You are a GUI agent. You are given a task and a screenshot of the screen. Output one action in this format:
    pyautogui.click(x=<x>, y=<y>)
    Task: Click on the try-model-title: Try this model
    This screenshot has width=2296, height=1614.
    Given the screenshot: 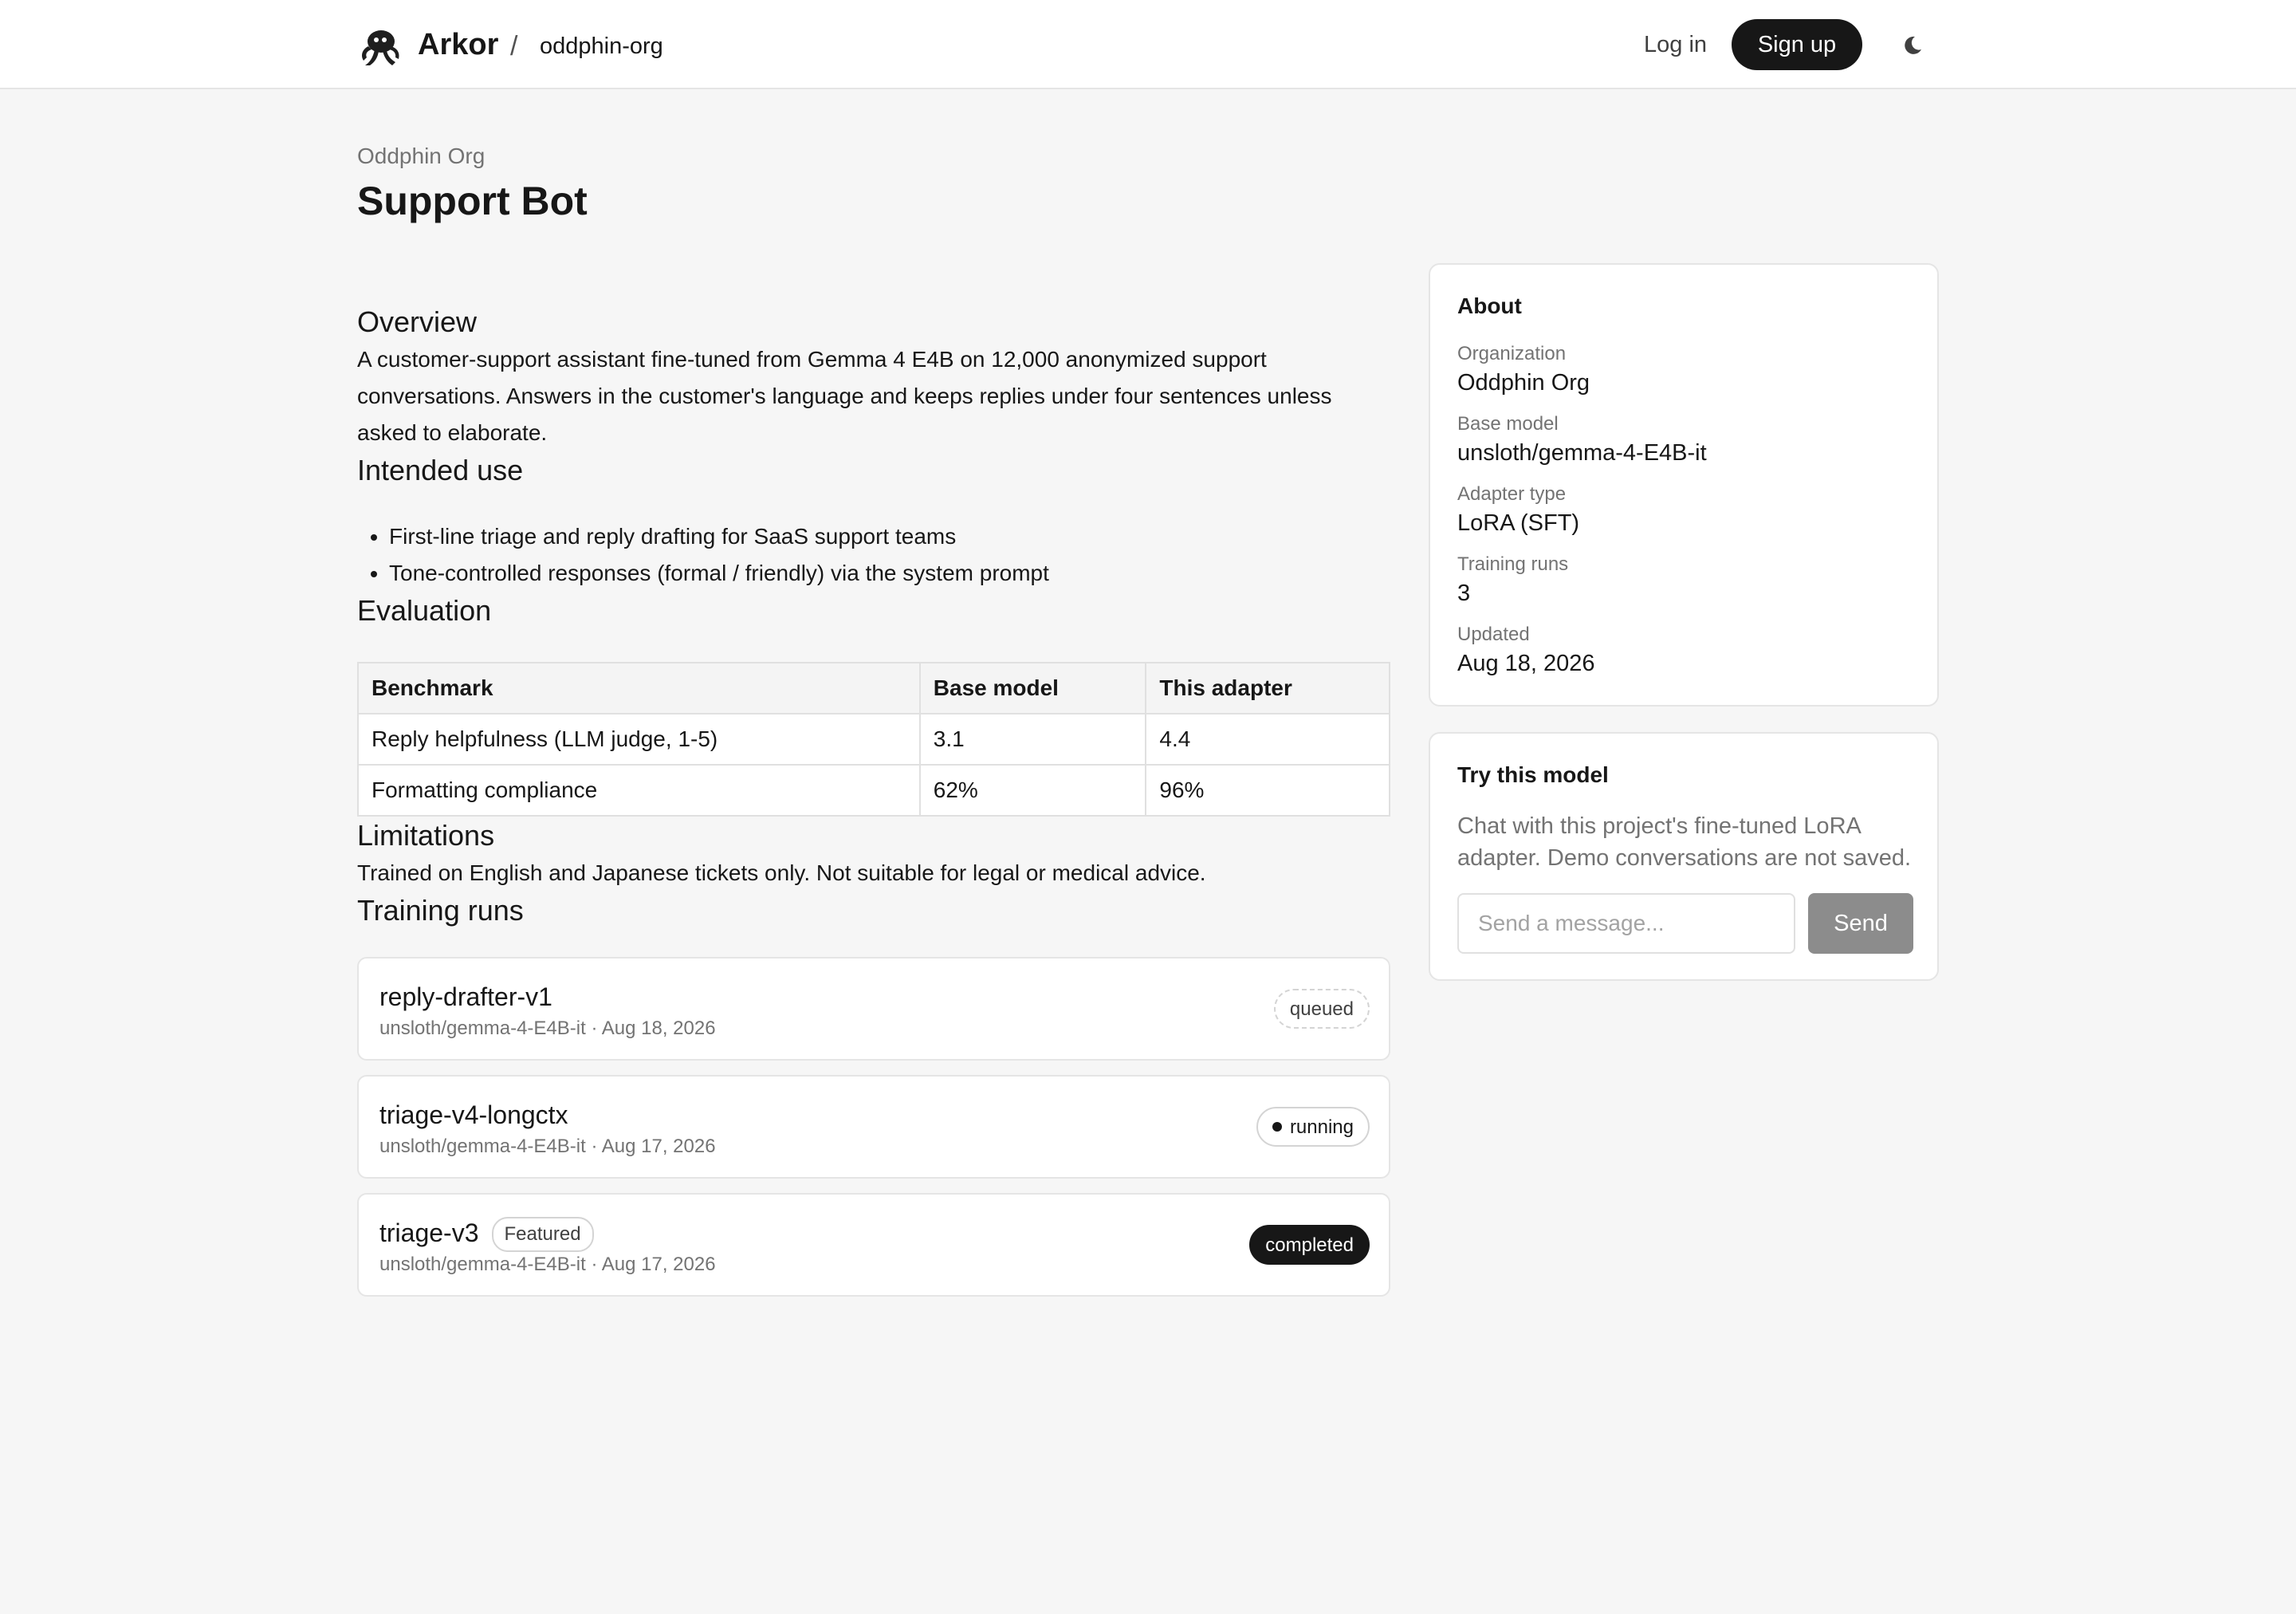 What is the action you would take?
    pyautogui.click(x=1533, y=774)
    